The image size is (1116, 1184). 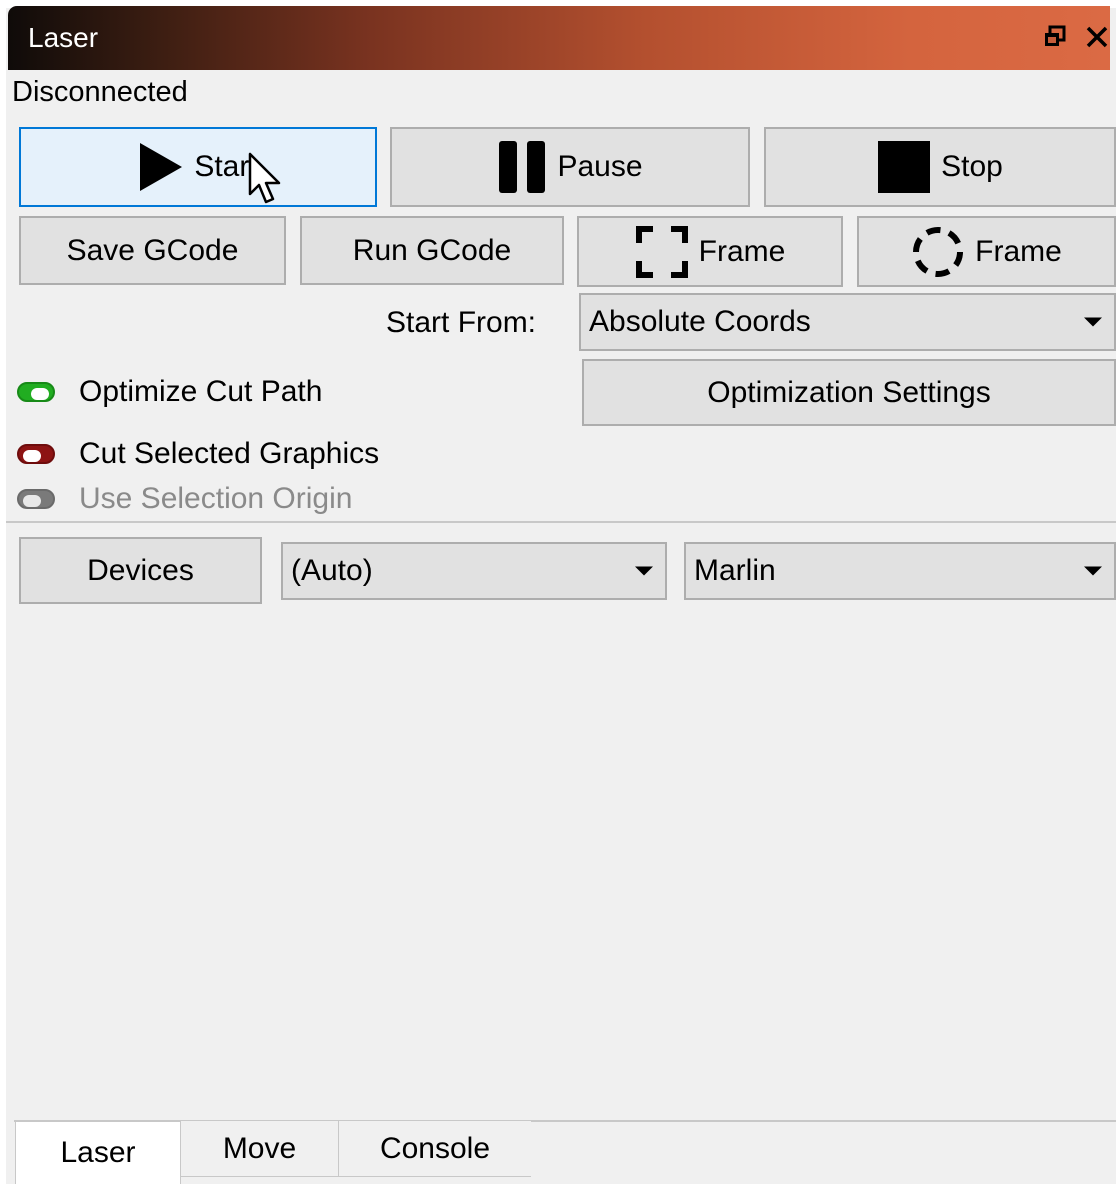 I want to click on frame-circle-button: Frame, so click(x=986, y=251).